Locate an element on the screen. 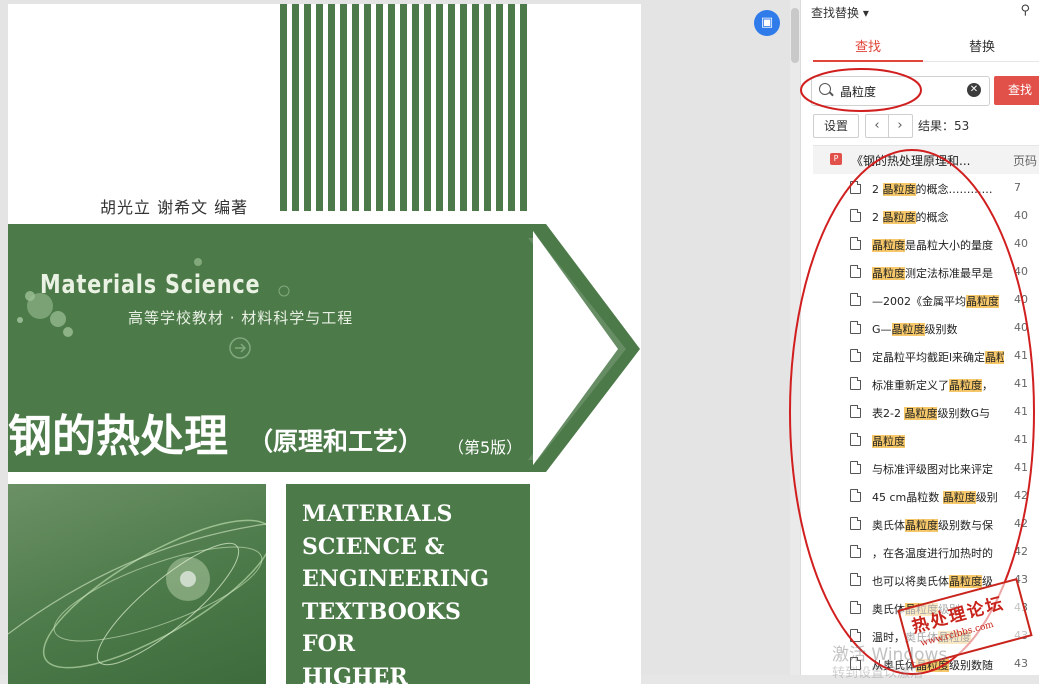 Image resolution: width=1039 pixels, height=684 pixels. book-edition: （第5版） is located at coordinates (485, 447).